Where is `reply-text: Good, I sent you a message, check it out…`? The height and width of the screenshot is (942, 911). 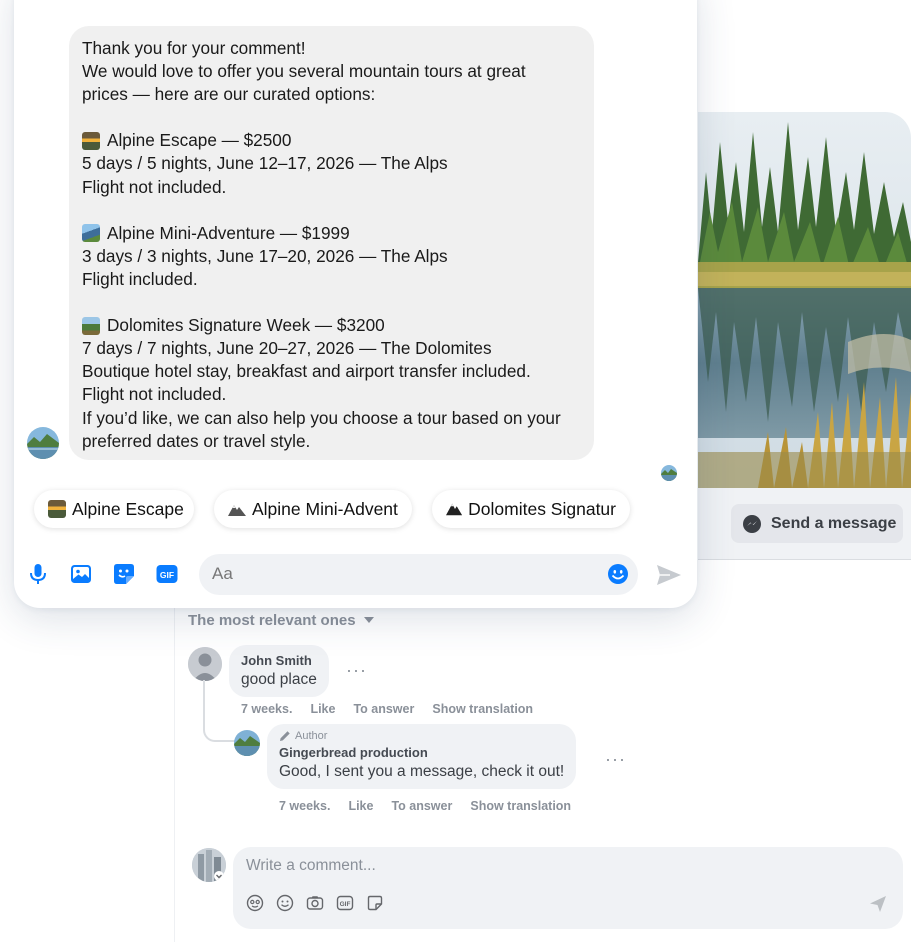 reply-text: Good, I sent you a message, check it out… is located at coordinates (422, 771).